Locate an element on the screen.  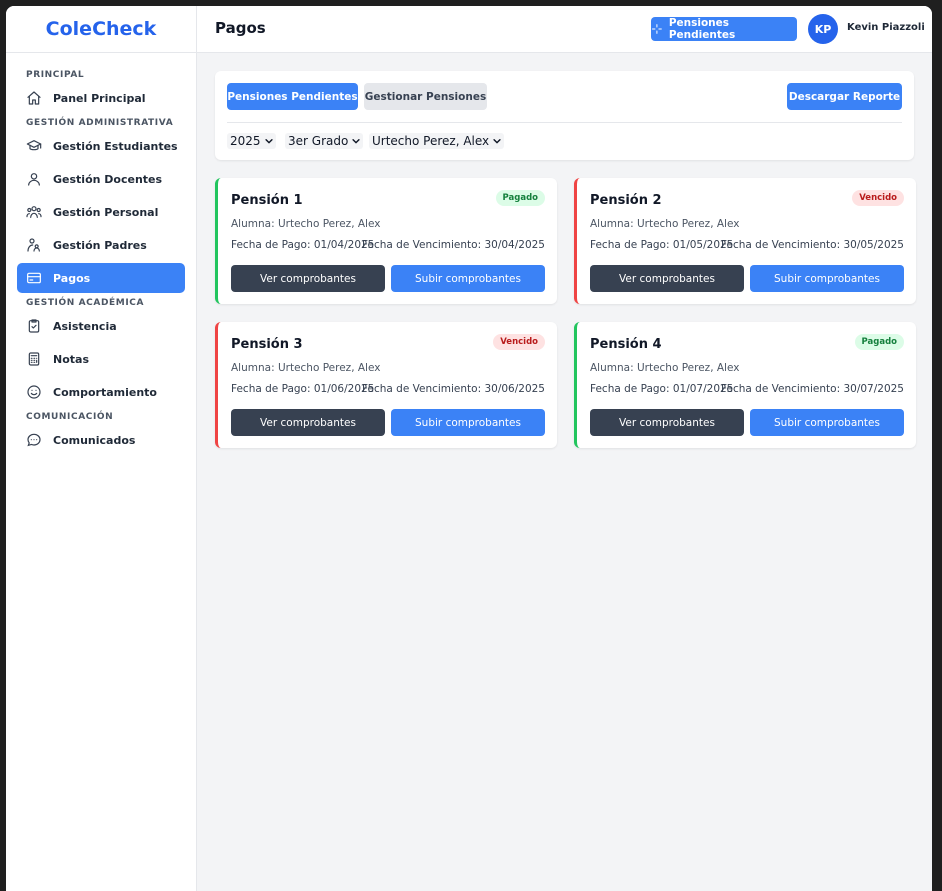
sidebar-item-gestion-personal: Gestión Personal is located at coordinates (101, 212).